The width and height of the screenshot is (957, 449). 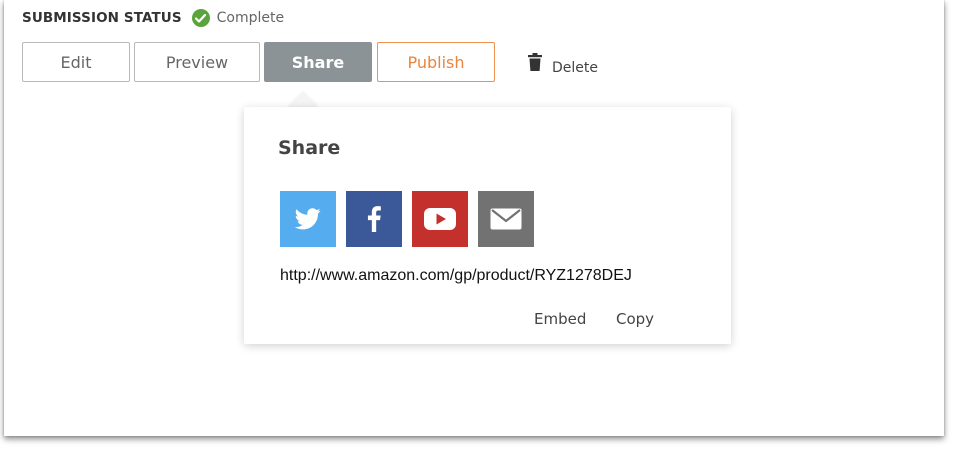 I want to click on popover-title: Share, so click(x=309, y=148).